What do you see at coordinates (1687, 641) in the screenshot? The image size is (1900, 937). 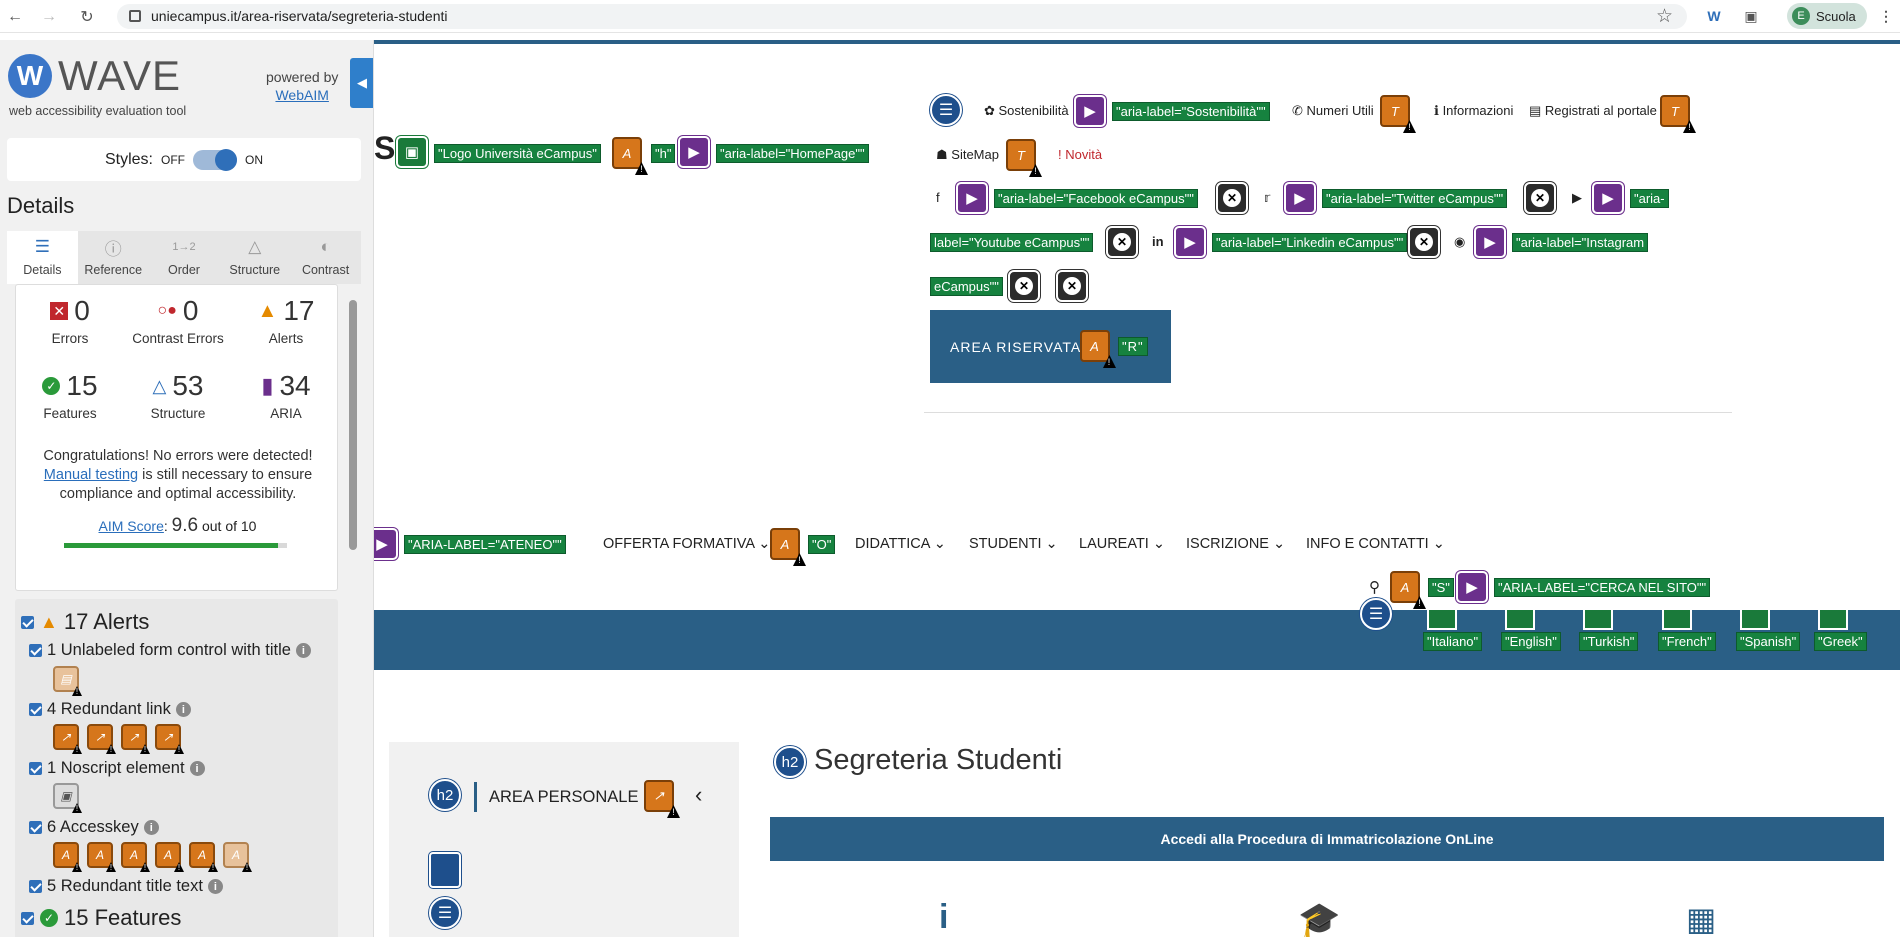 I see `lang-french: "French"` at bounding box center [1687, 641].